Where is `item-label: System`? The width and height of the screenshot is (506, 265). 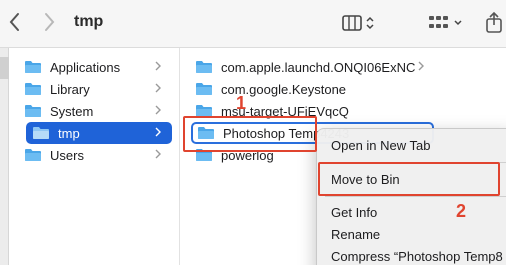
item-label: System is located at coordinates (72, 111).